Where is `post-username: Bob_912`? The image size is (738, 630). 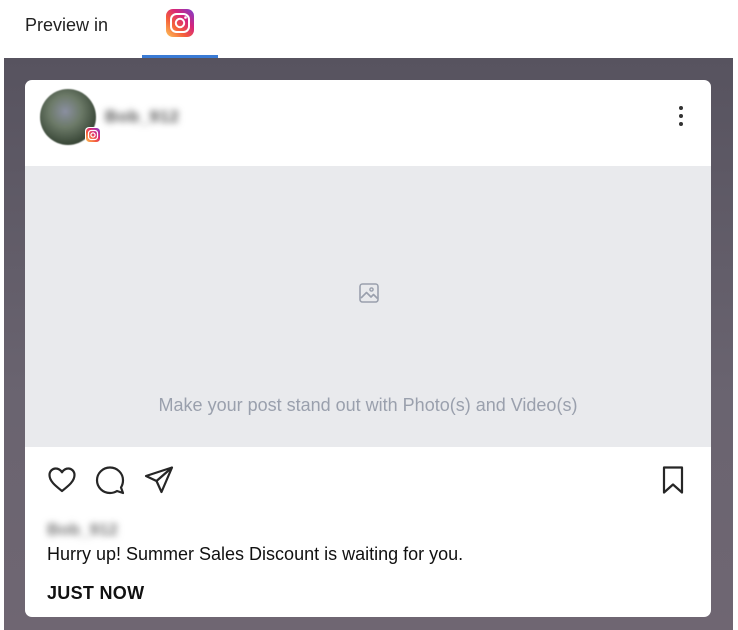 post-username: Bob_912 is located at coordinates (142, 117).